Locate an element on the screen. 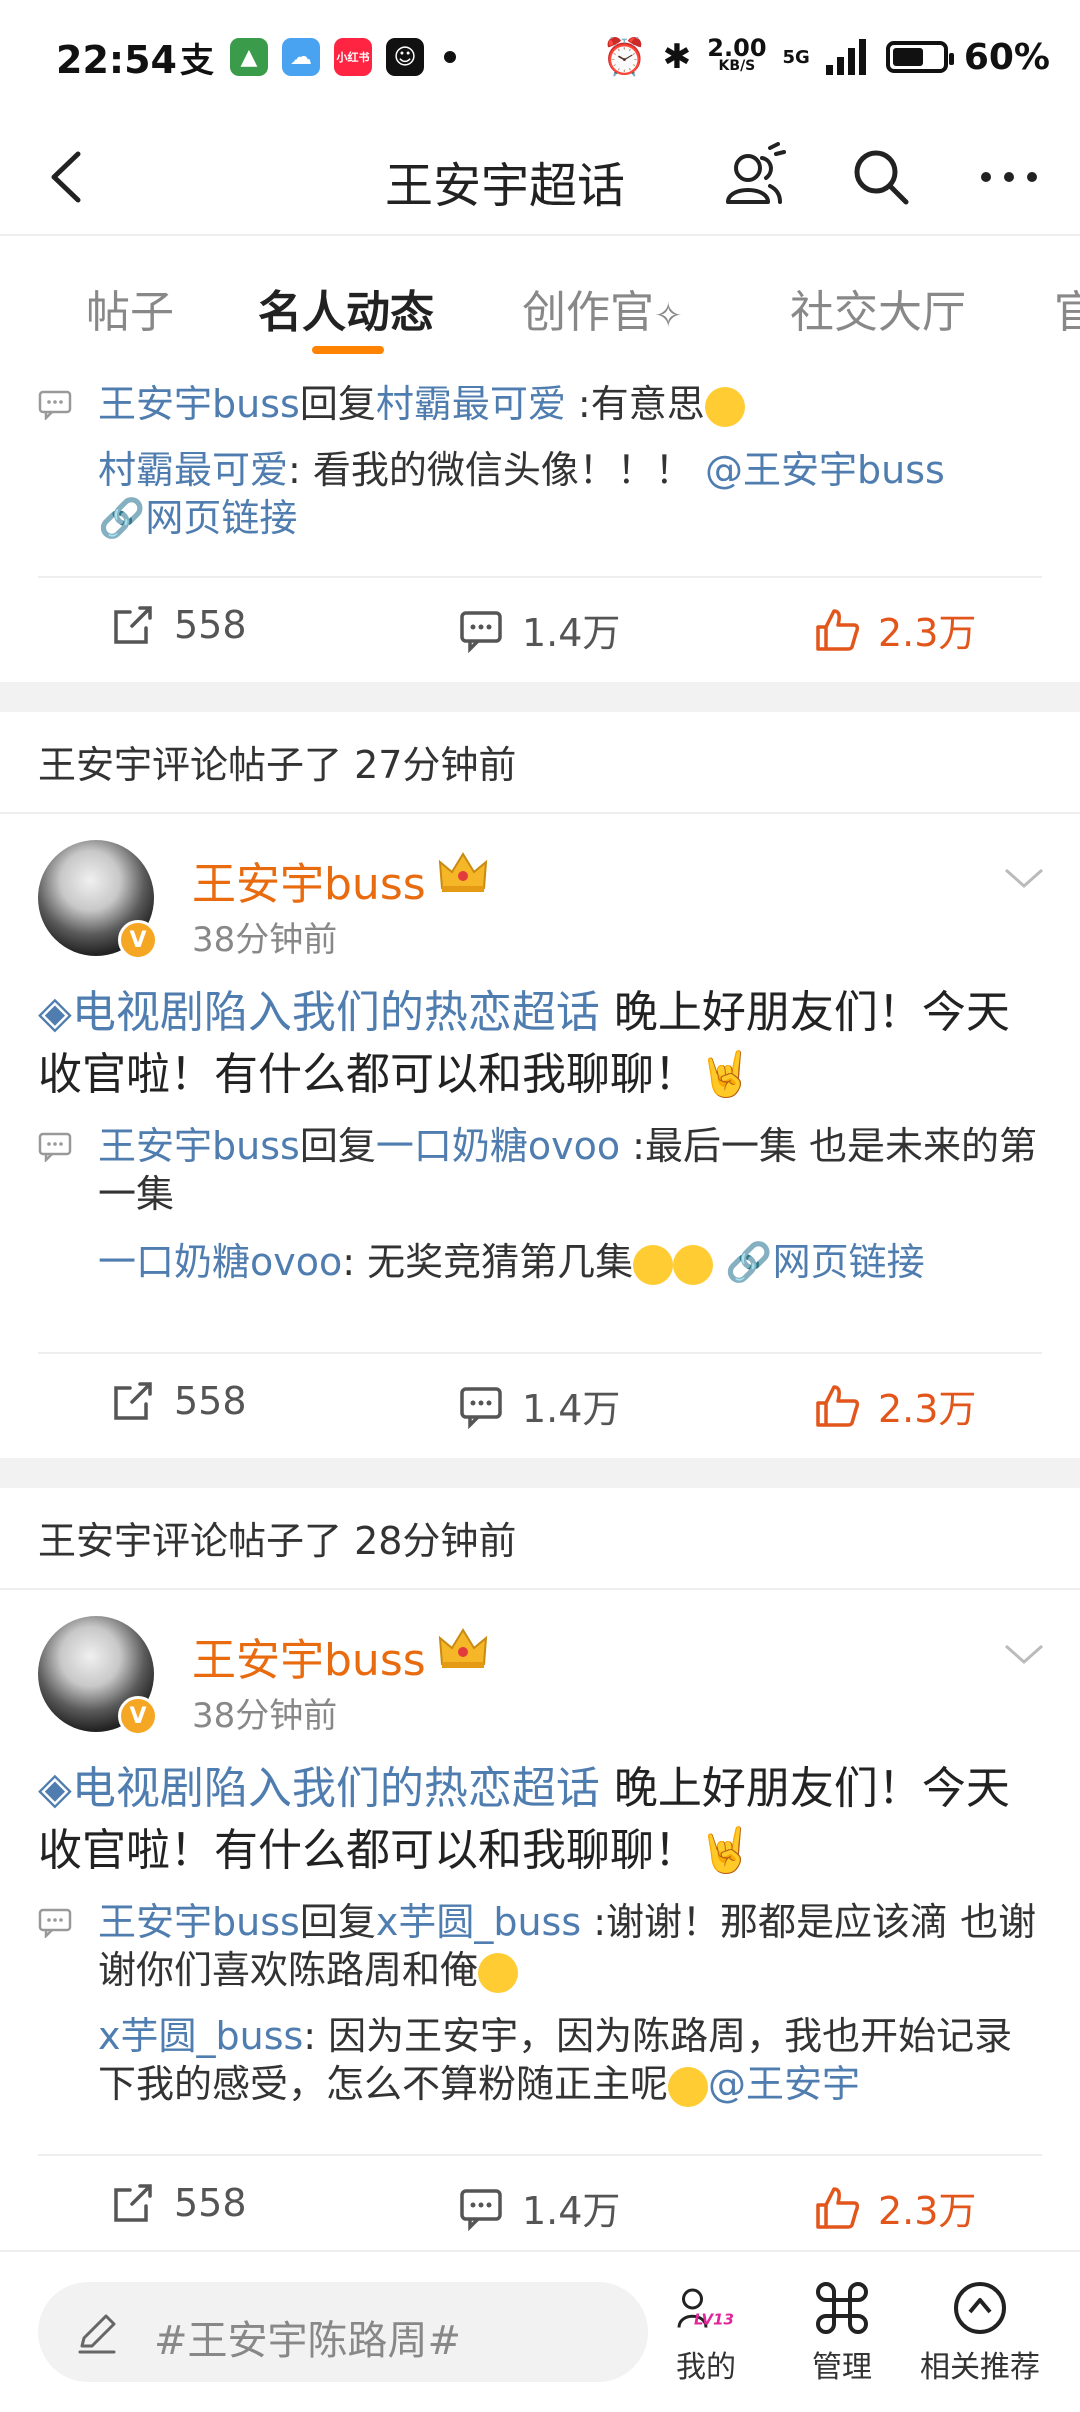 This screenshot has width=1080, height=2412. tab-celebrity-updates: 名人动态 is located at coordinates (346, 308).